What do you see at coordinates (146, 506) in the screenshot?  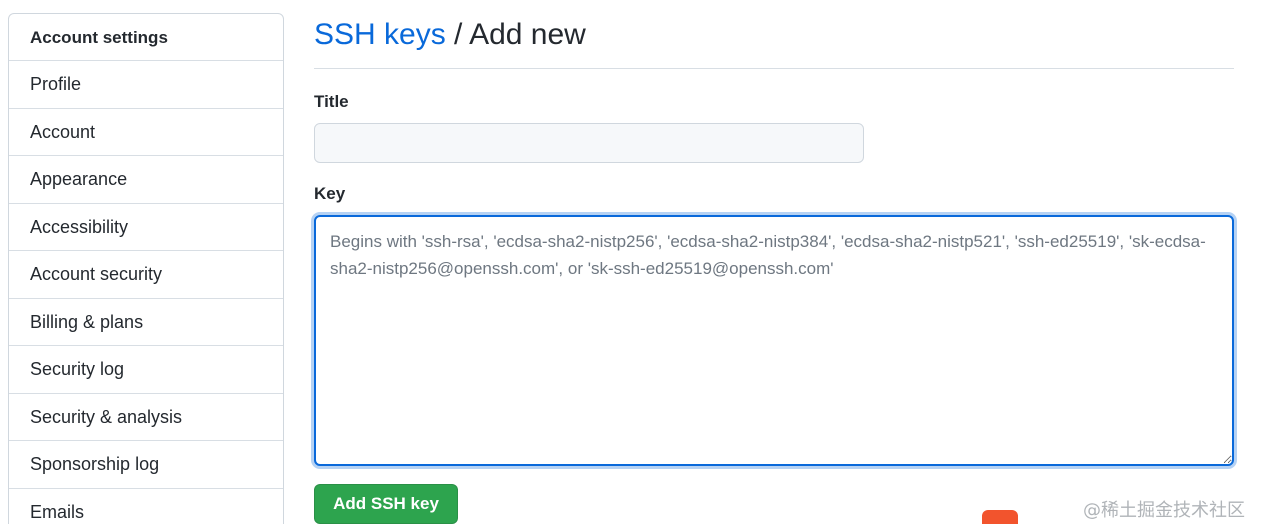 I see `sidebar-item-emails: Emails` at bounding box center [146, 506].